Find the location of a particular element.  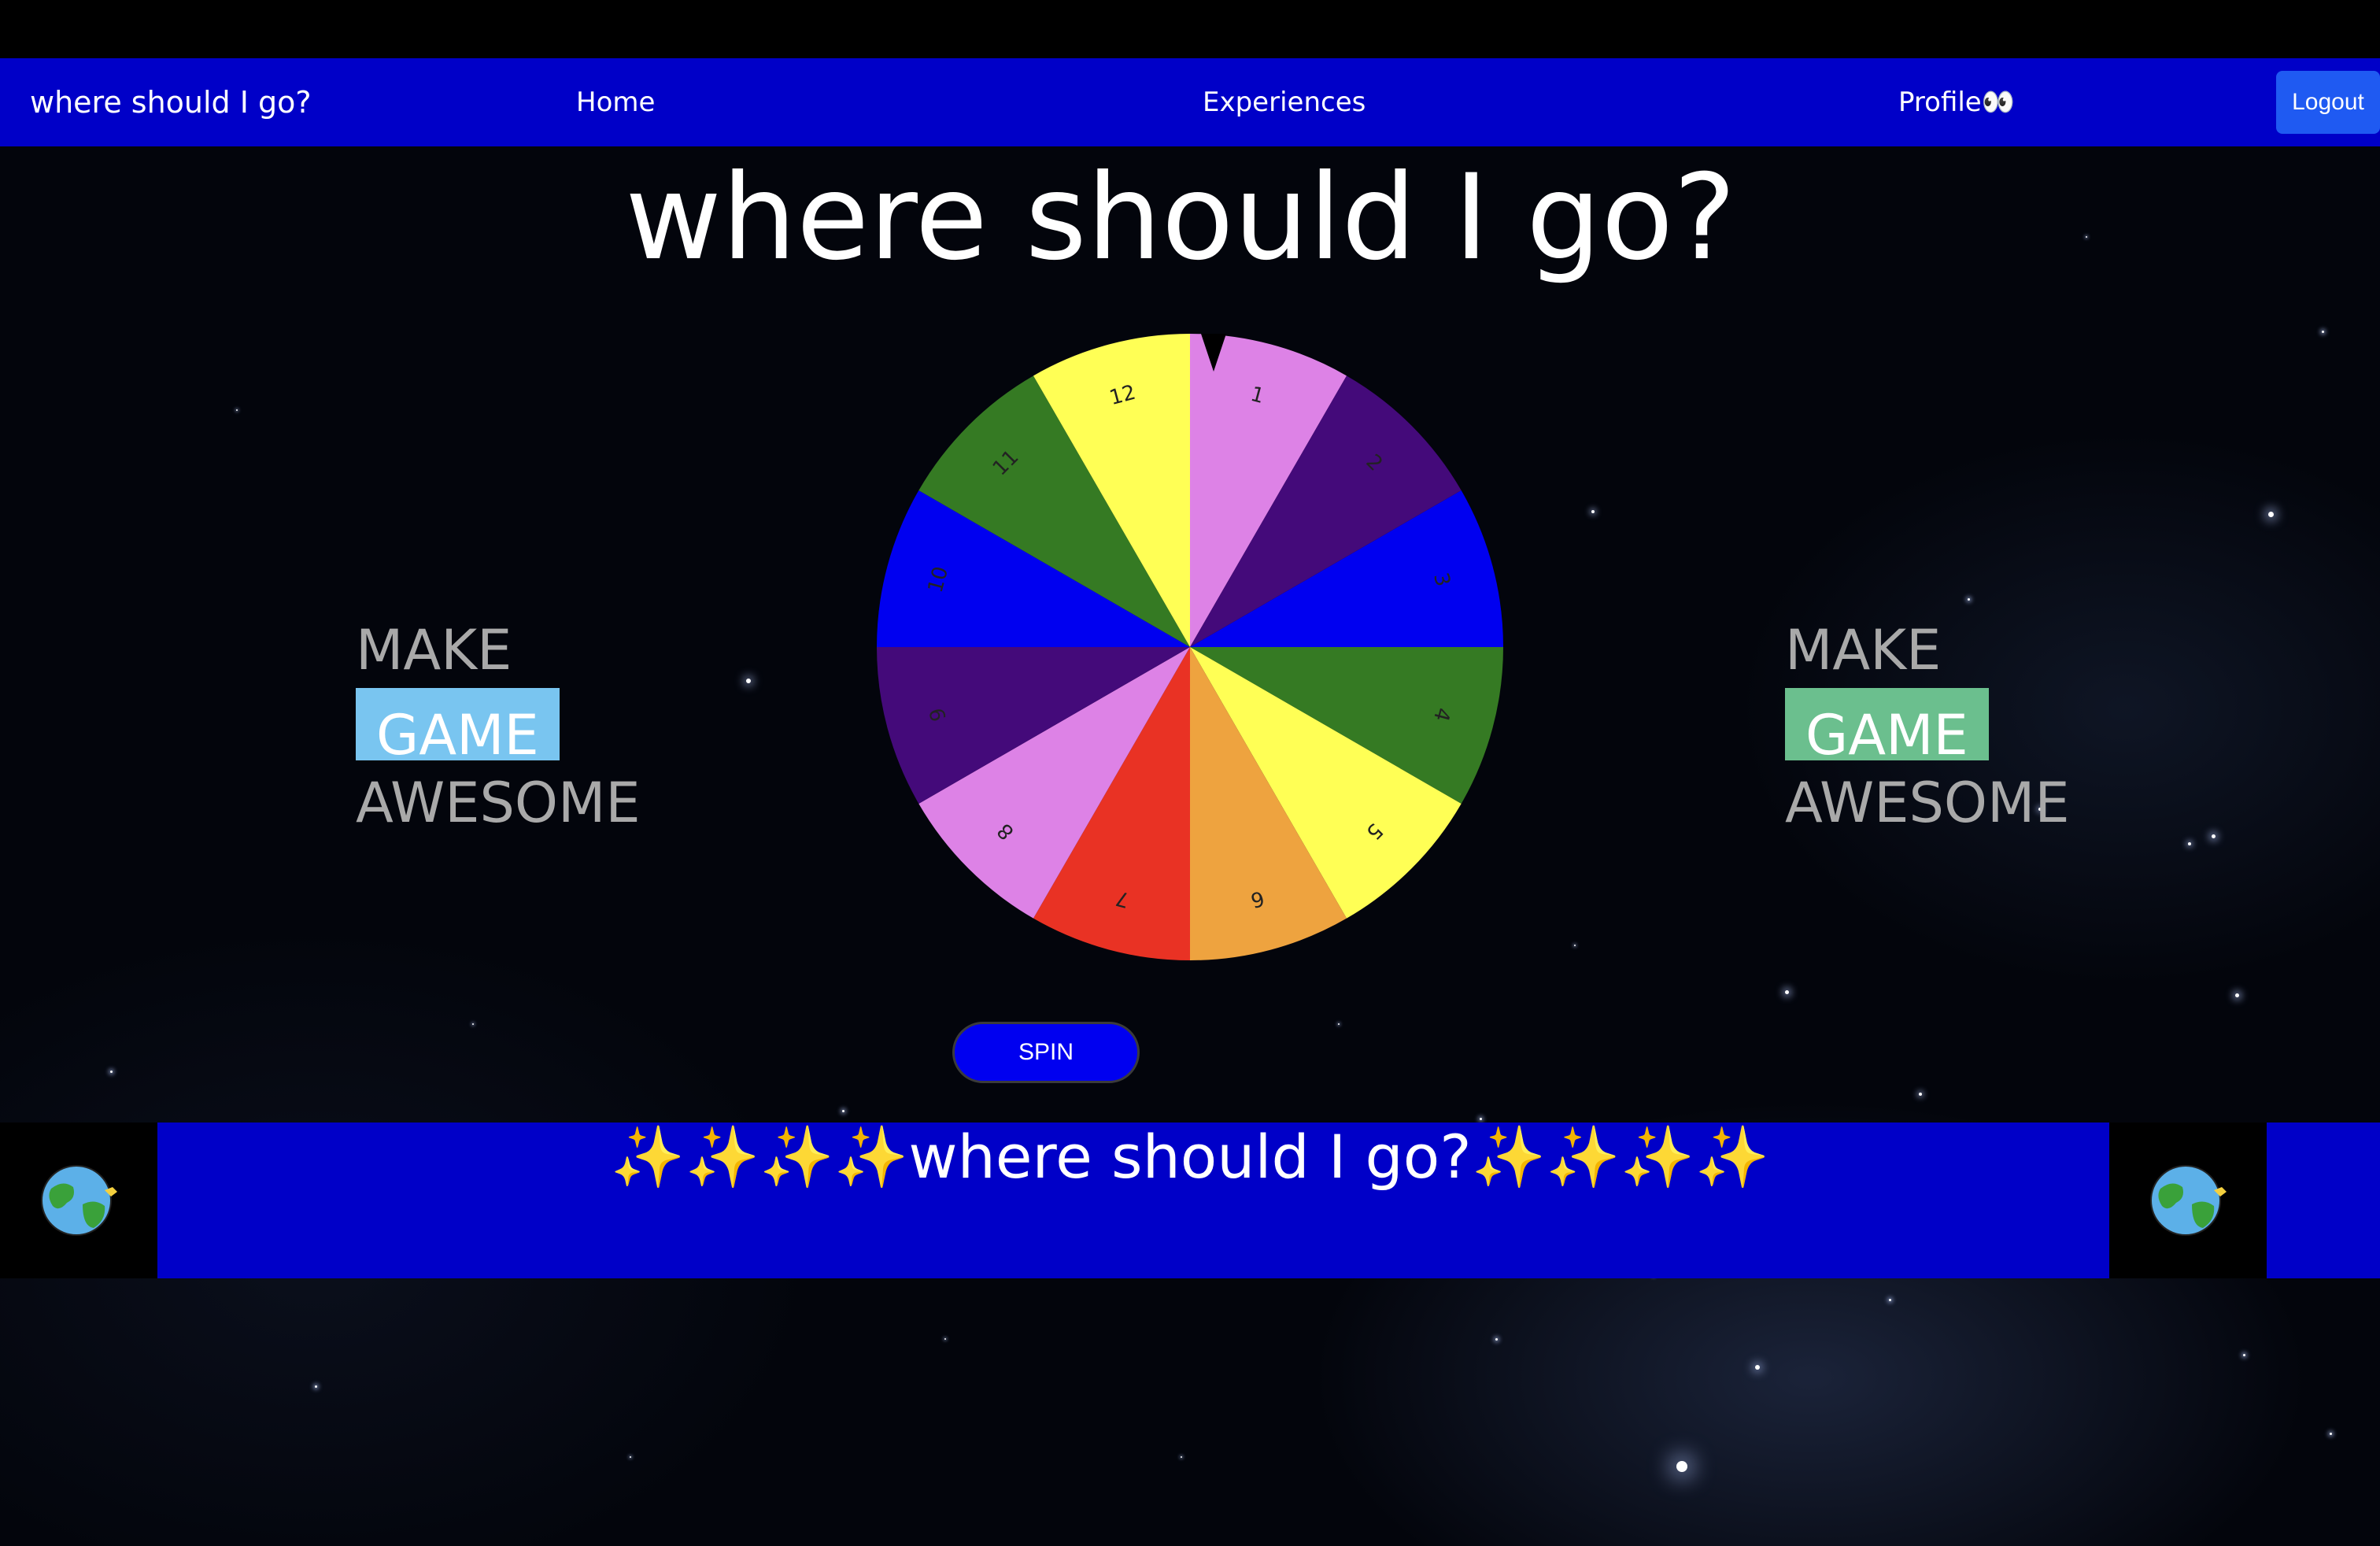

page-title: where should I go? is located at coordinates (1180, 218).